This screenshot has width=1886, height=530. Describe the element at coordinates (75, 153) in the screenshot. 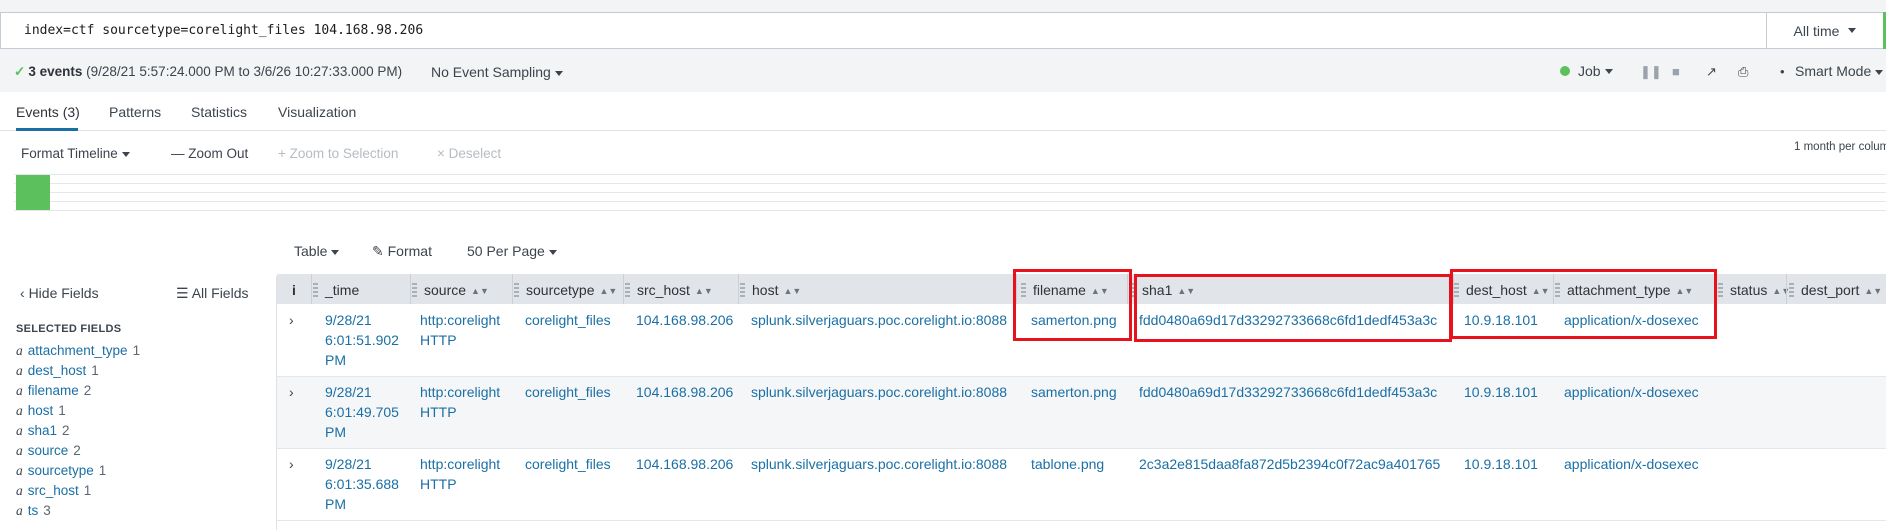

I see `format-timeline-dropdown: Format Timeline` at that location.